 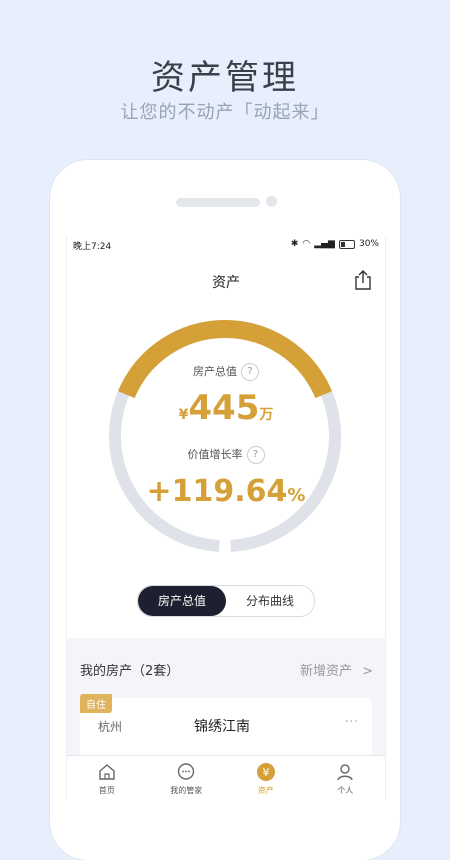 I want to click on battery-icon, so click(x=346, y=244).